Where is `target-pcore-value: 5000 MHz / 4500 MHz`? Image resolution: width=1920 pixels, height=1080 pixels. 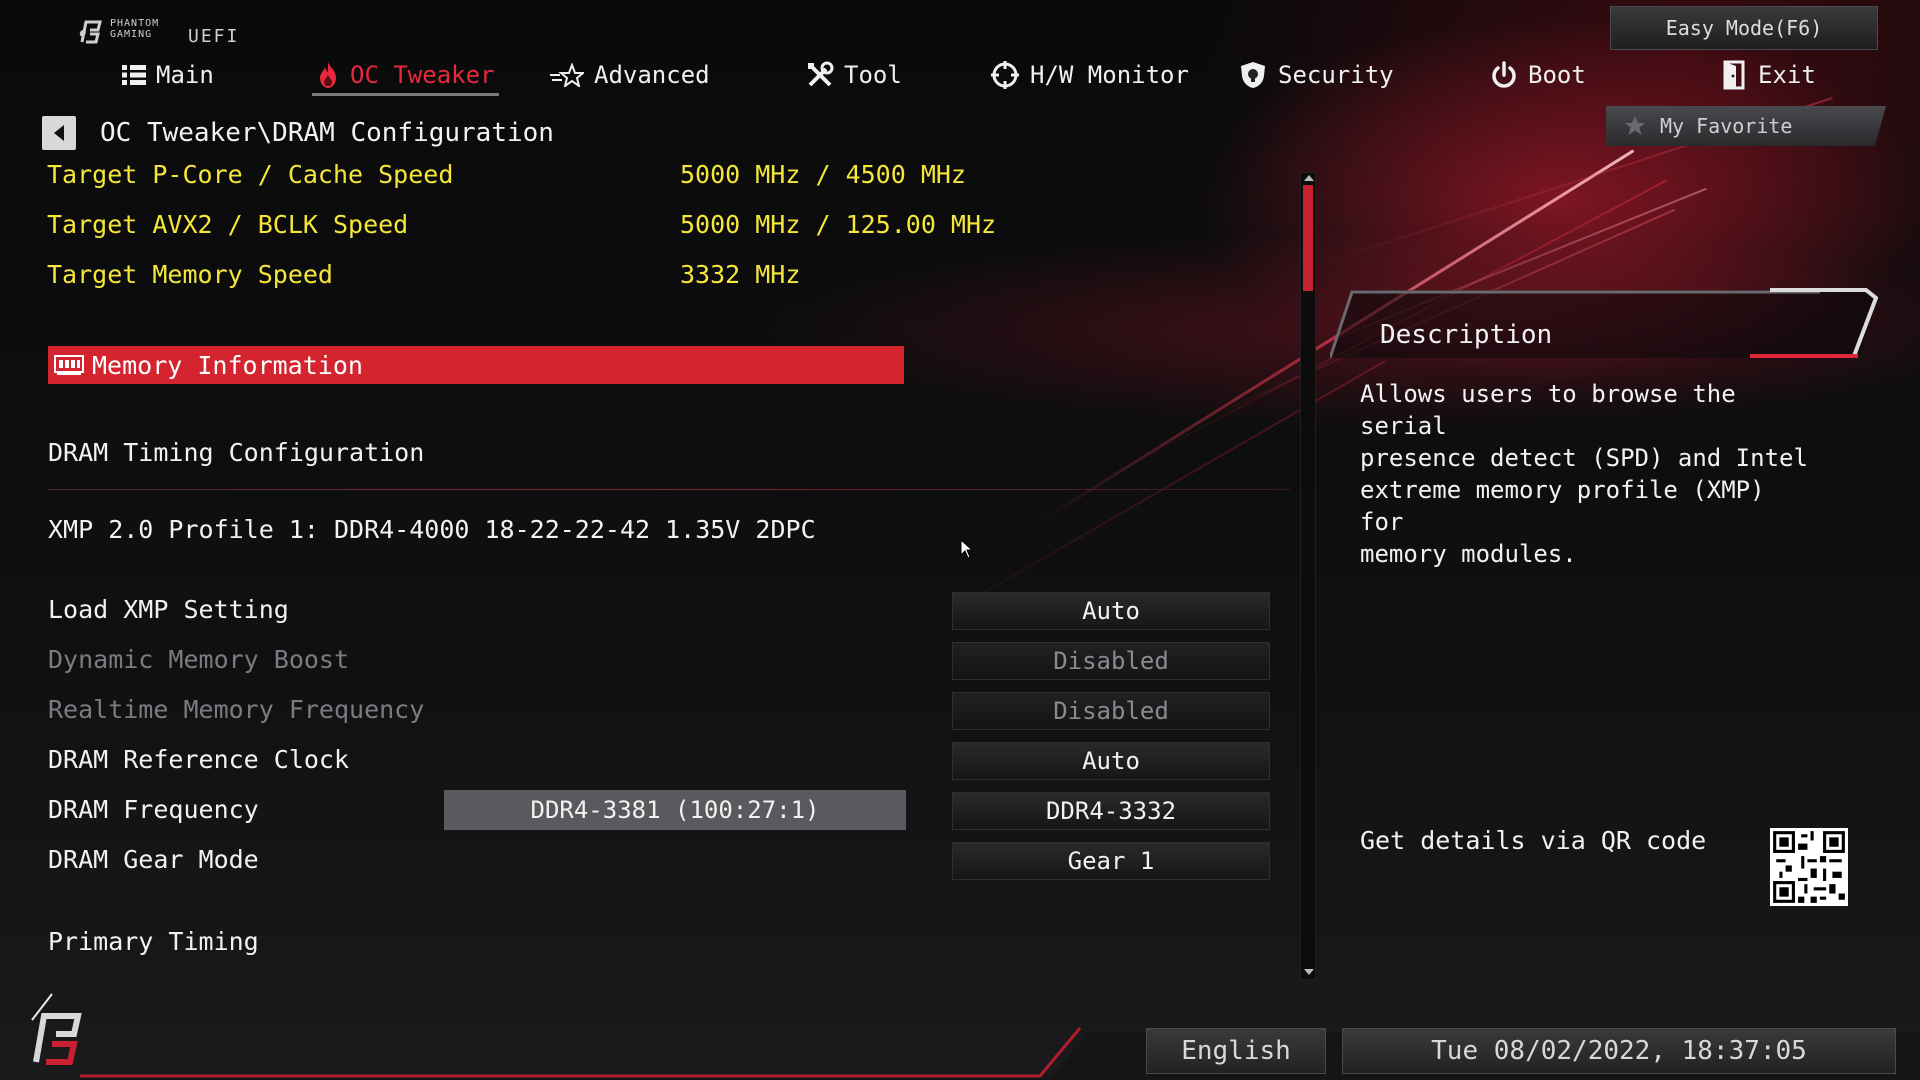 target-pcore-value: 5000 MHz / 4500 MHz is located at coordinates (823, 174).